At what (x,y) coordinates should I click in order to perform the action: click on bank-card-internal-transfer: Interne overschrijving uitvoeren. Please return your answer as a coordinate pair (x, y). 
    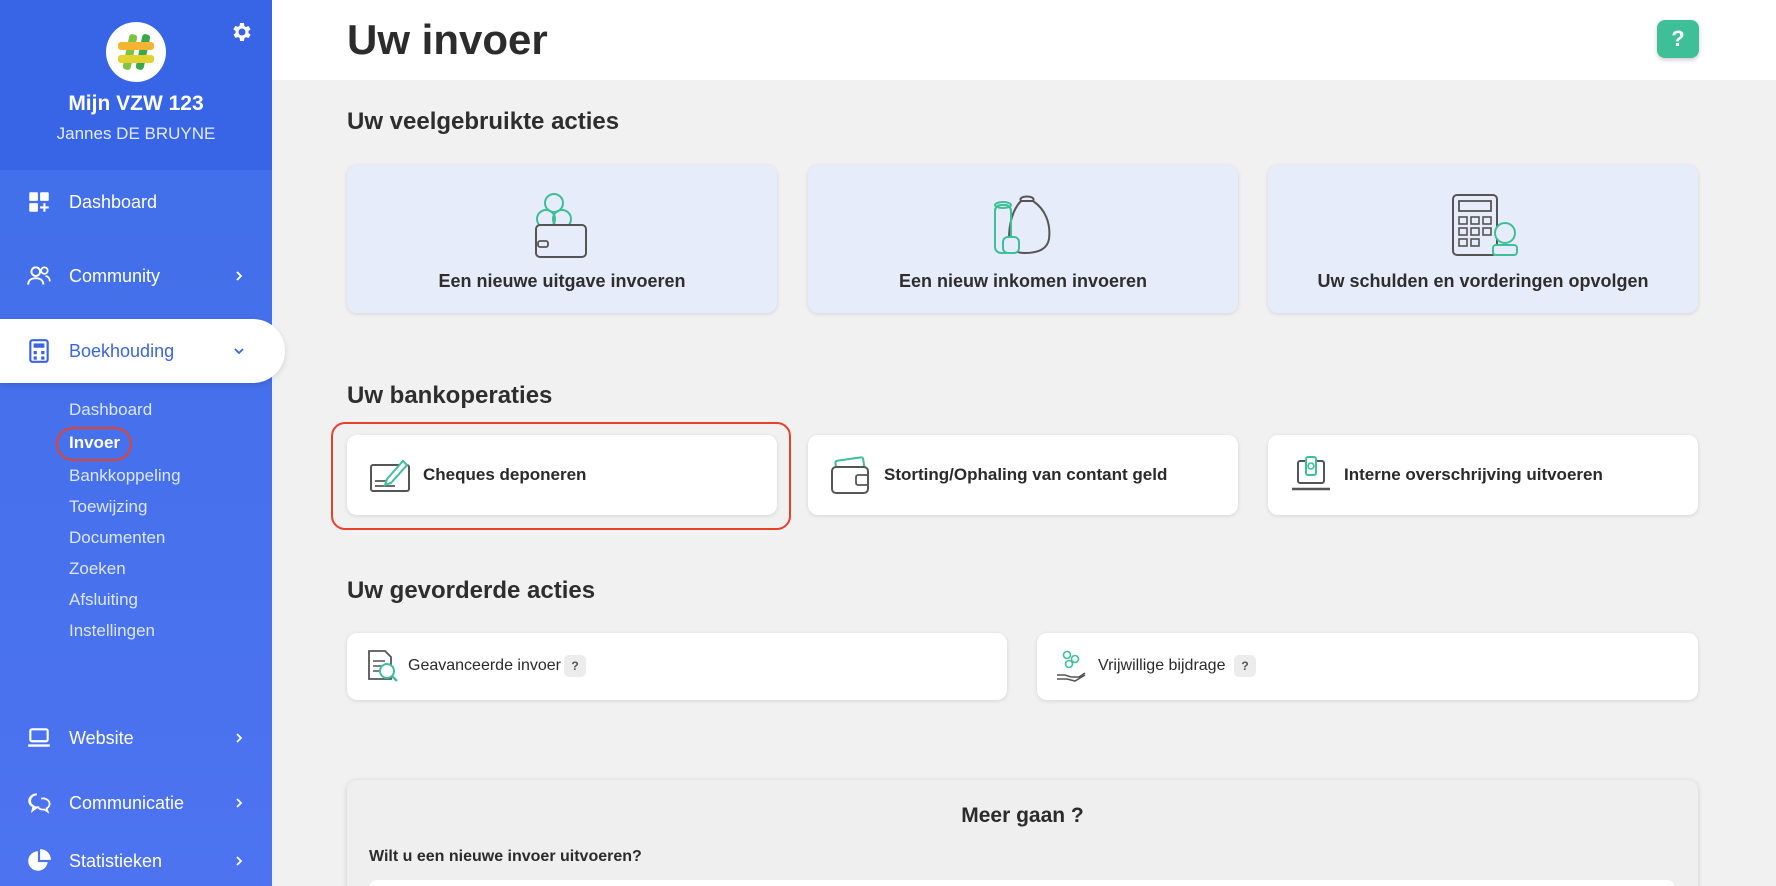
    Looking at the image, I should click on (1483, 475).